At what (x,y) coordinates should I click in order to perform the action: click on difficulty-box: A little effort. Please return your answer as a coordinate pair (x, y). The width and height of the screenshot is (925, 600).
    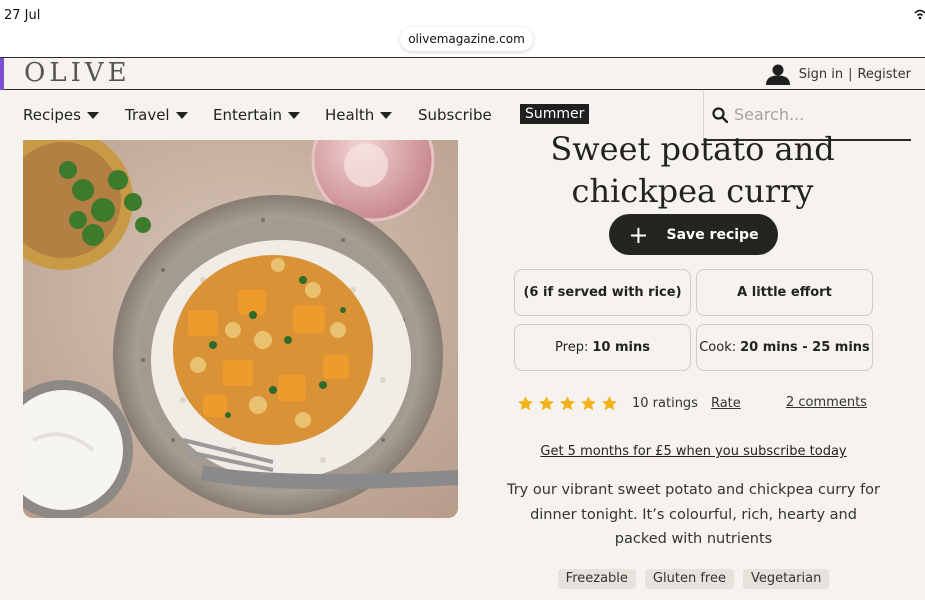
    Looking at the image, I should click on (784, 292).